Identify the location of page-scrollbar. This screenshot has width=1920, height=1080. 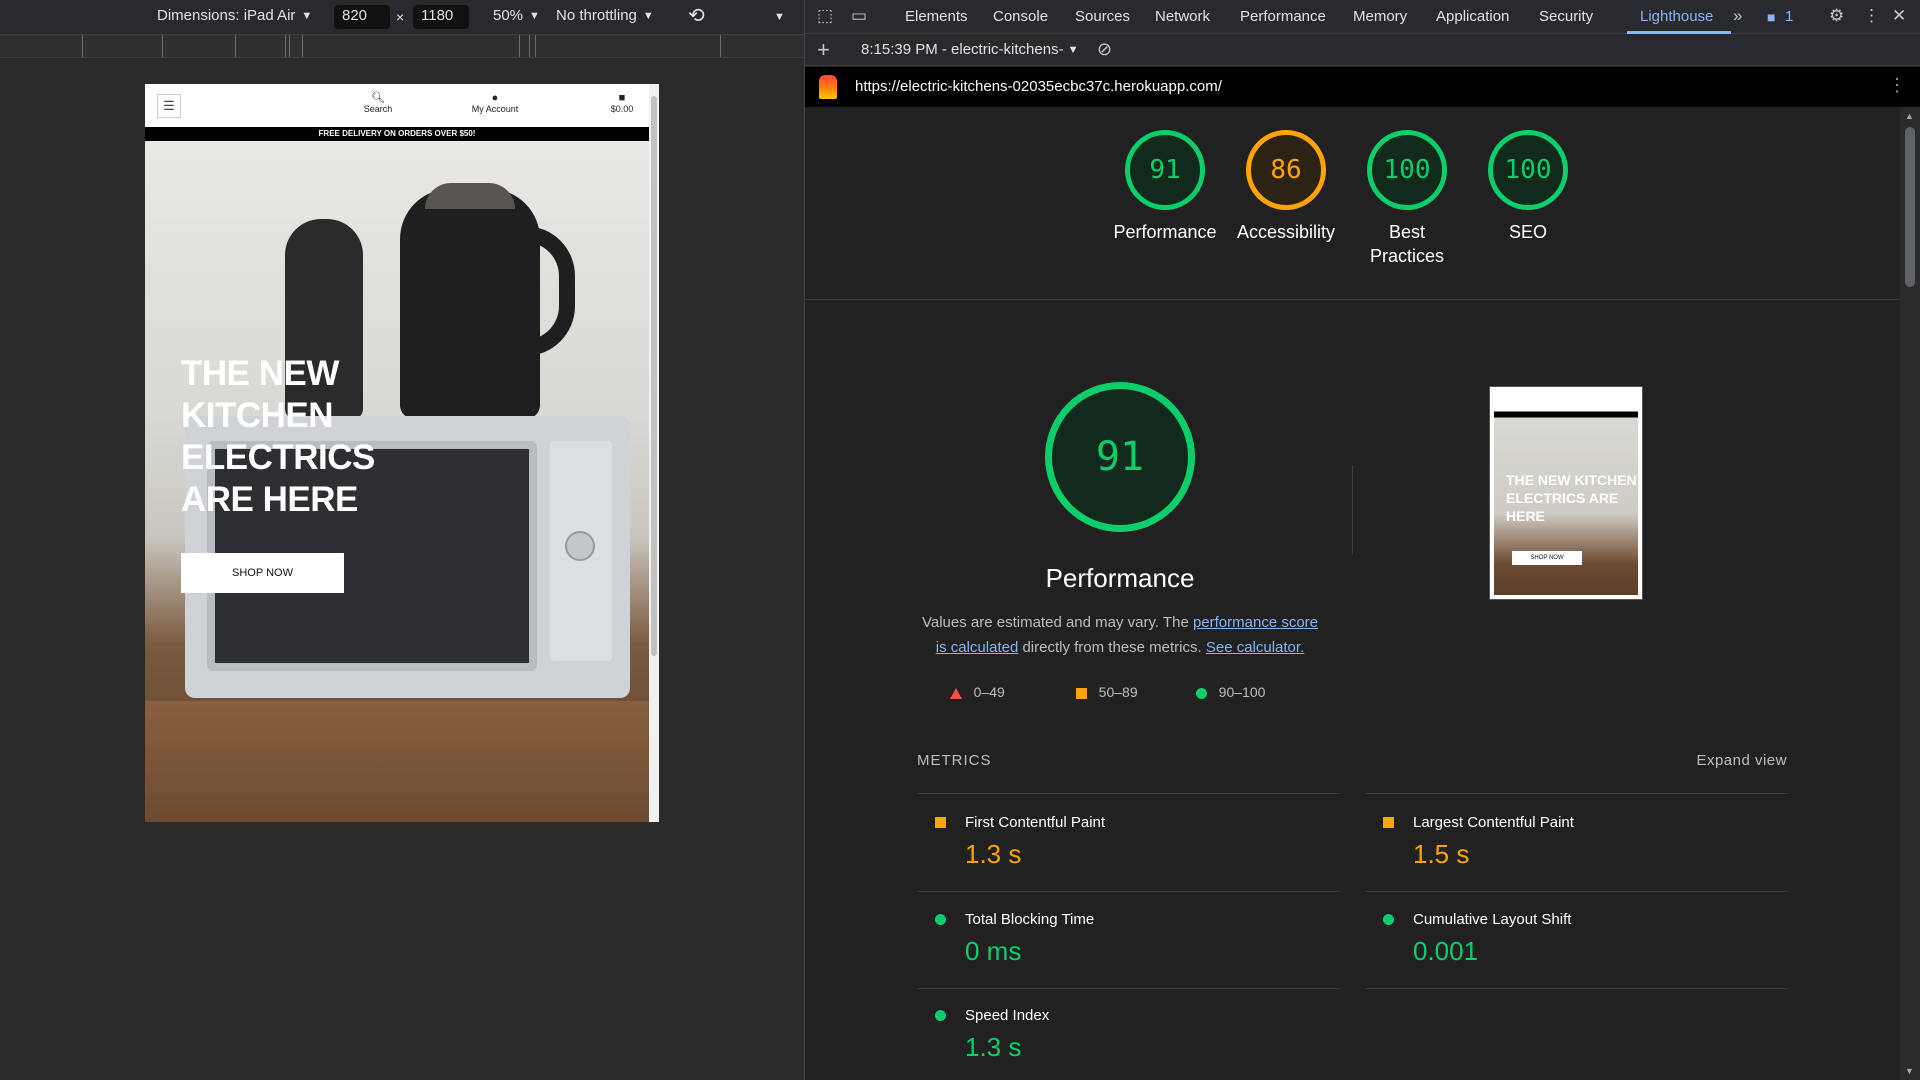
(654, 453).